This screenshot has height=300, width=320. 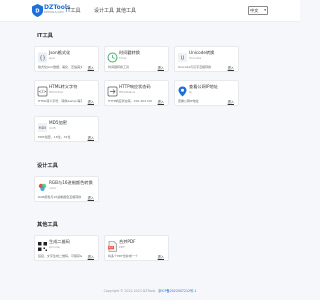 I want to click on svg-text: D, so click(x=37, y=12).